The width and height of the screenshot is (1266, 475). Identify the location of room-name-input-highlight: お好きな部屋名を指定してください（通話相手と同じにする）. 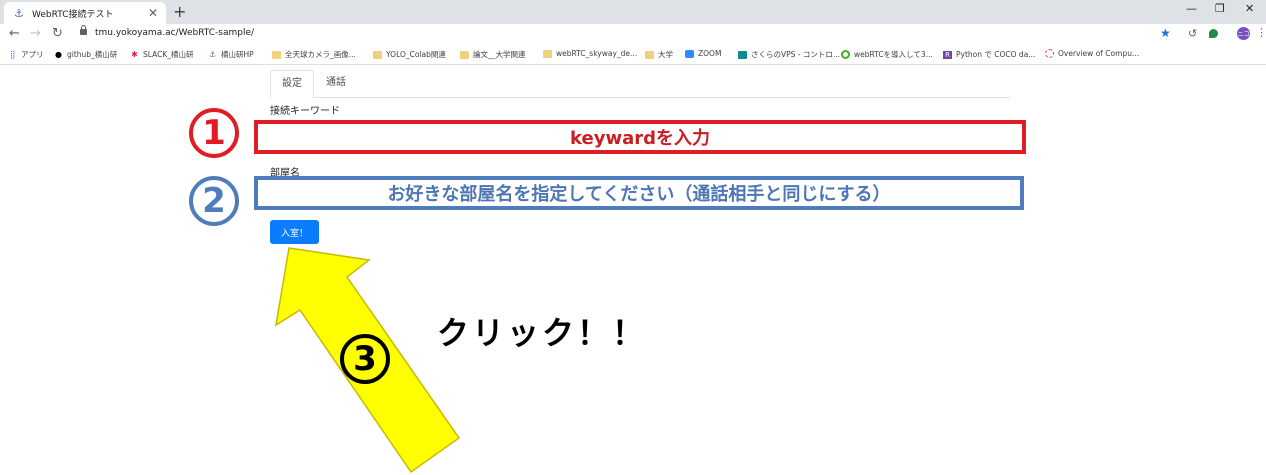
(639, 193).